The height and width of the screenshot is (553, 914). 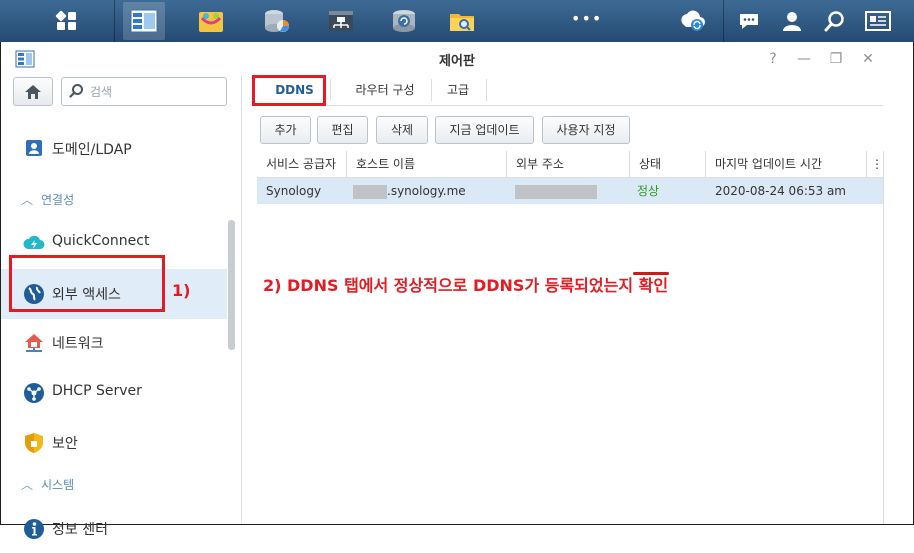 I want to click on home-button, so click(x=33, y=91).